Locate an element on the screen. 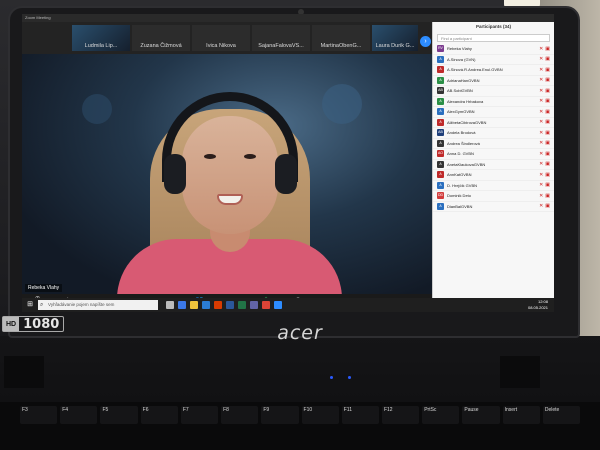  excel-icon is located at coordinates (242, 305).